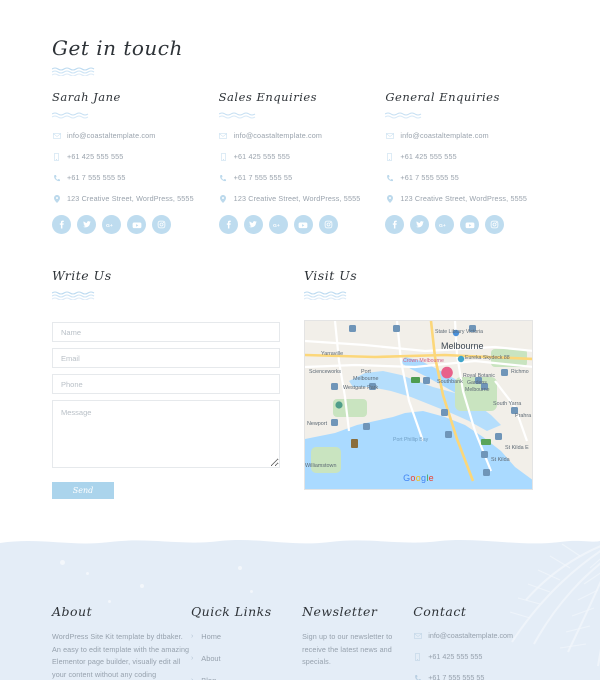 The width and height of the screenshot is (600, 680). Describe the element at coordinates (117, 48) in the screenshot. I see `page-title: Get in touch` at that location.